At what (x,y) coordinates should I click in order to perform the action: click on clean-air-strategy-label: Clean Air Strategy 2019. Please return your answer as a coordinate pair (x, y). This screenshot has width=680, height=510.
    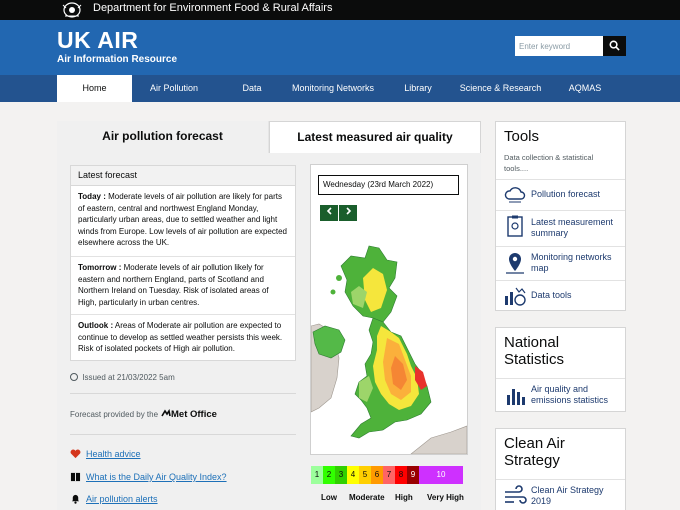
    Looking at the image, I should click on (567, 495).